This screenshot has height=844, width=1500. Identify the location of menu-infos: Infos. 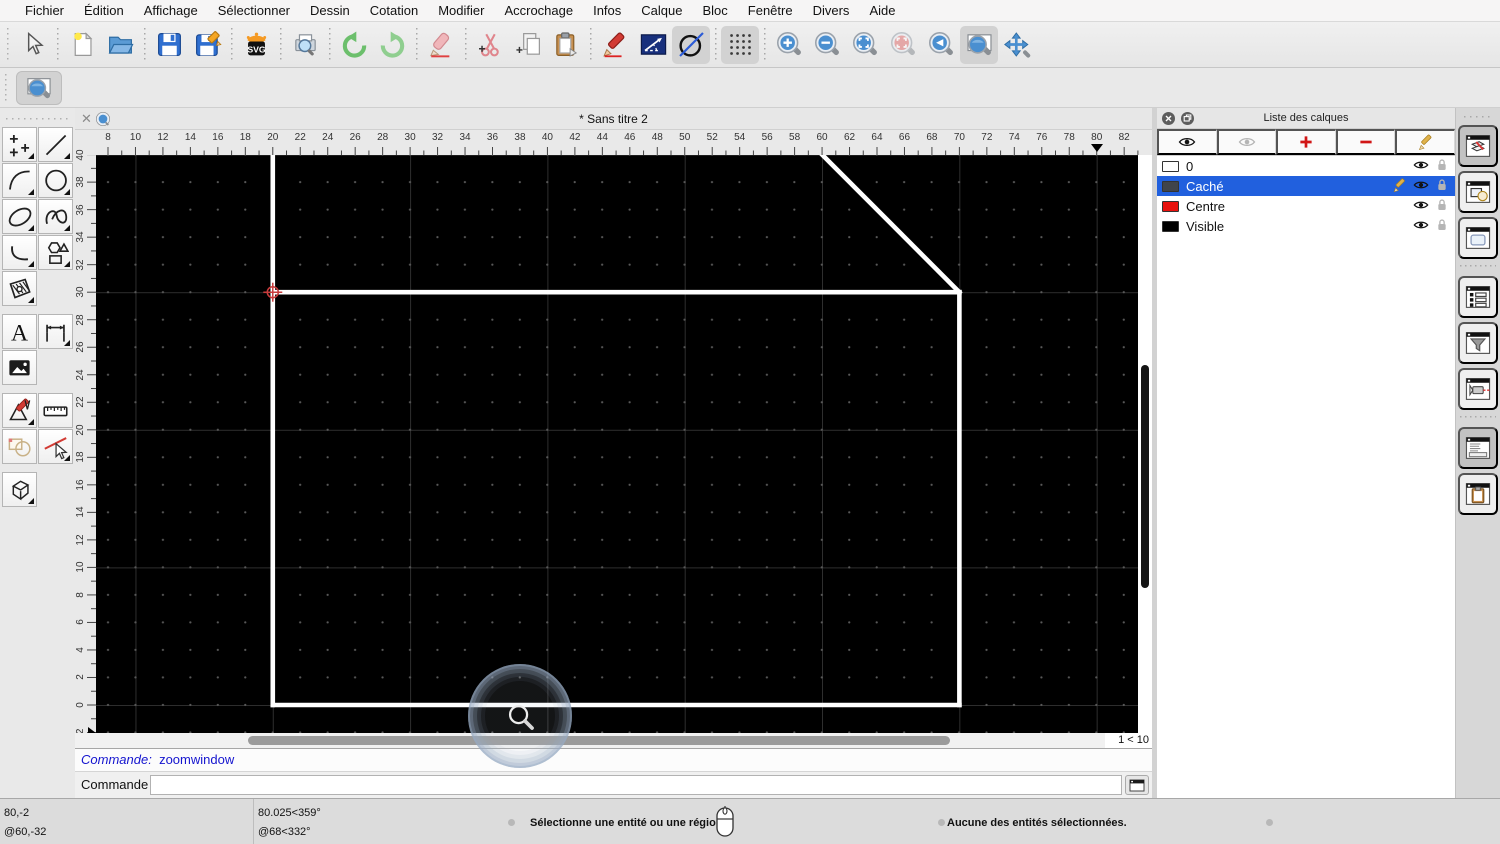
(607, 11).